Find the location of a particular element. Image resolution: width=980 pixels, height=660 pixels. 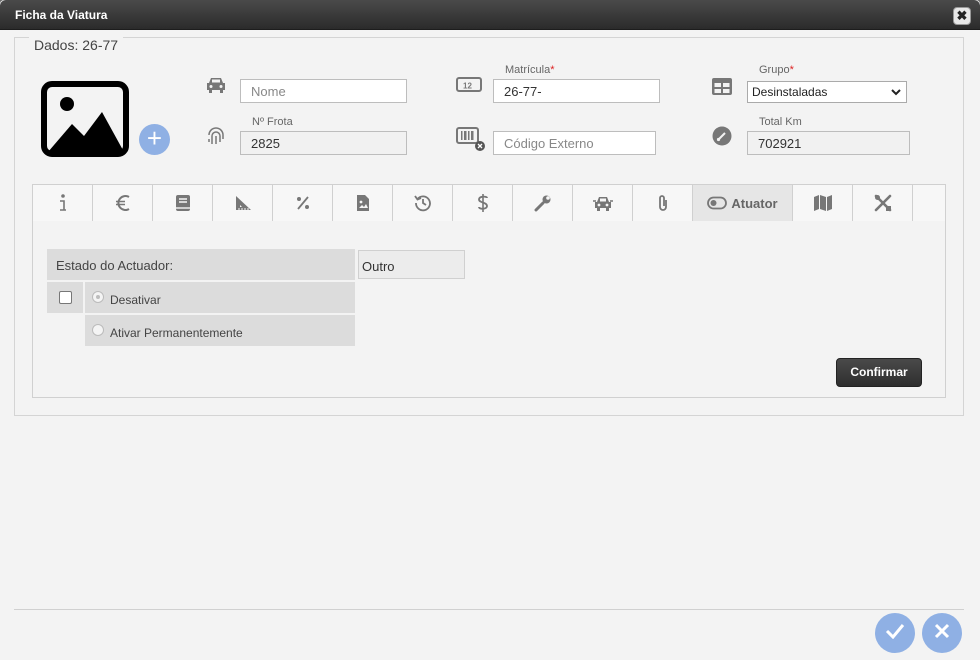

gauge-icon is located at coordinates (723, 136).